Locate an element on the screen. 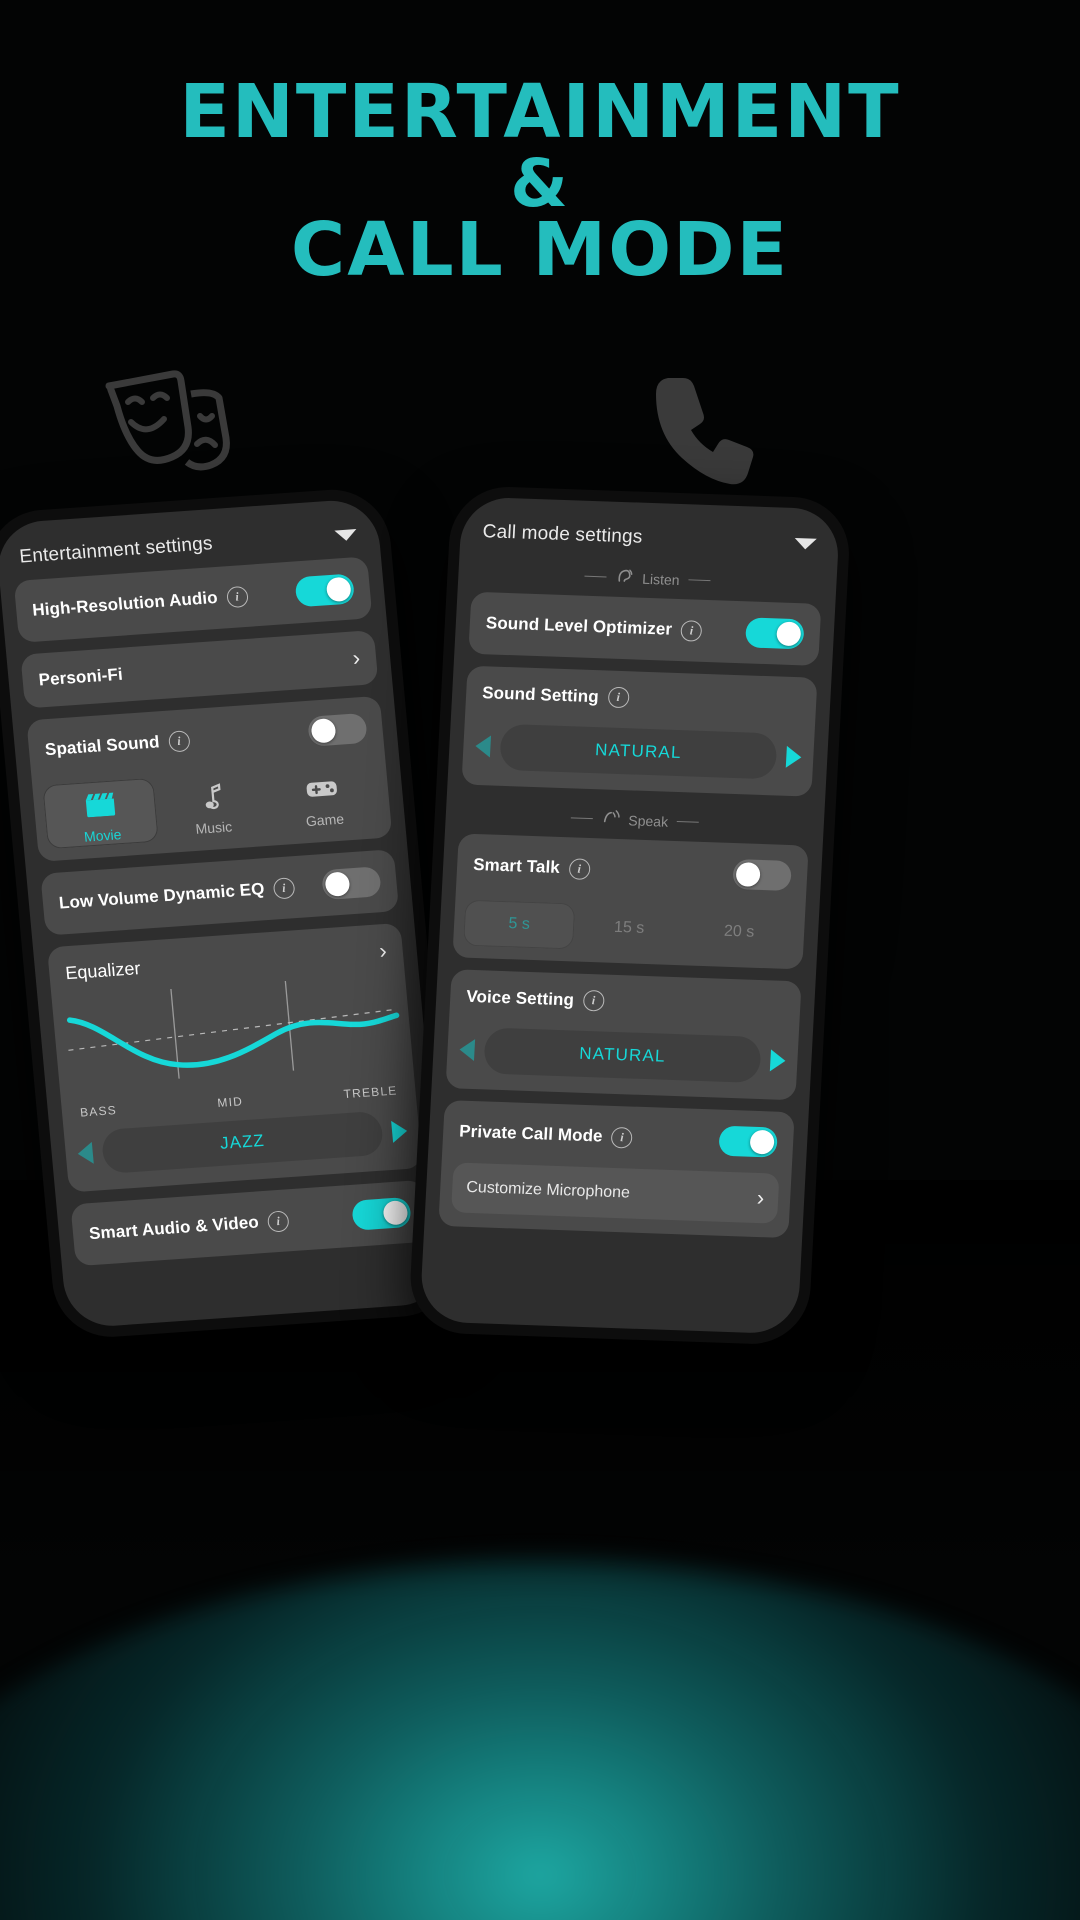  row-sound-setting-label: Sound Setting is located at coordinates (540, 694).